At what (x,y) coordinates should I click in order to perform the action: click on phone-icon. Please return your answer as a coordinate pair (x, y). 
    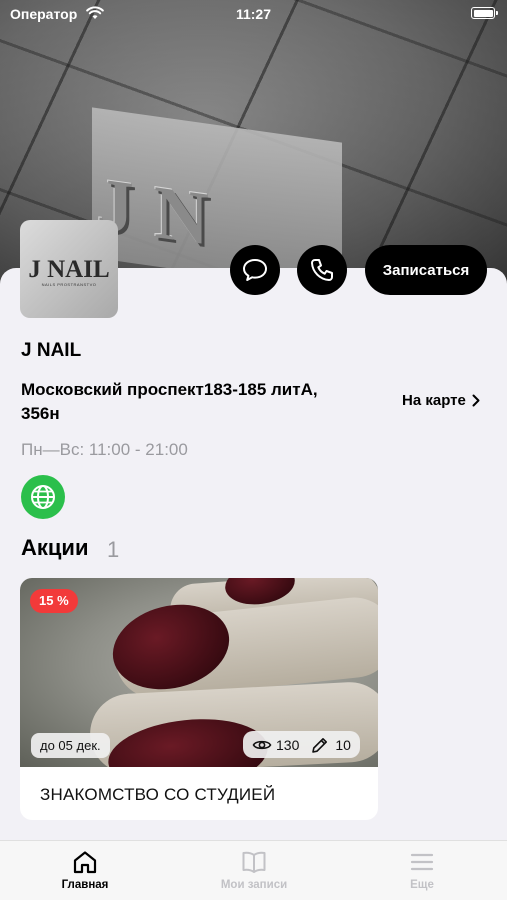
    Looking at the image, I should click on (322, 270).